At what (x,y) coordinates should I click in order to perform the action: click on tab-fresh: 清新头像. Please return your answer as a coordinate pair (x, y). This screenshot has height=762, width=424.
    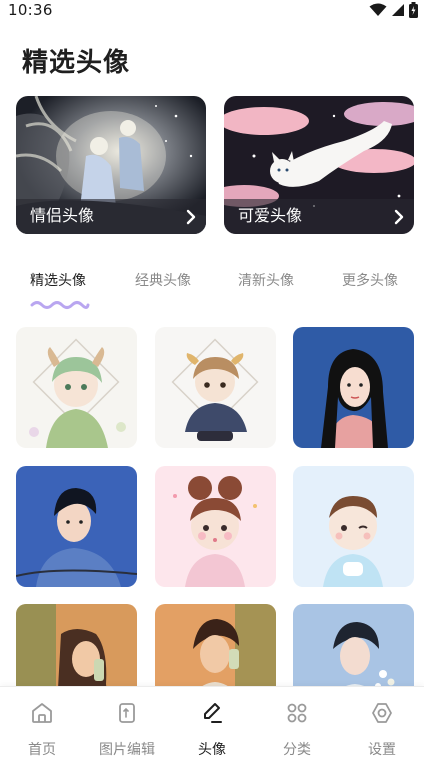
    Looking at the image, I should click on (266, 280).